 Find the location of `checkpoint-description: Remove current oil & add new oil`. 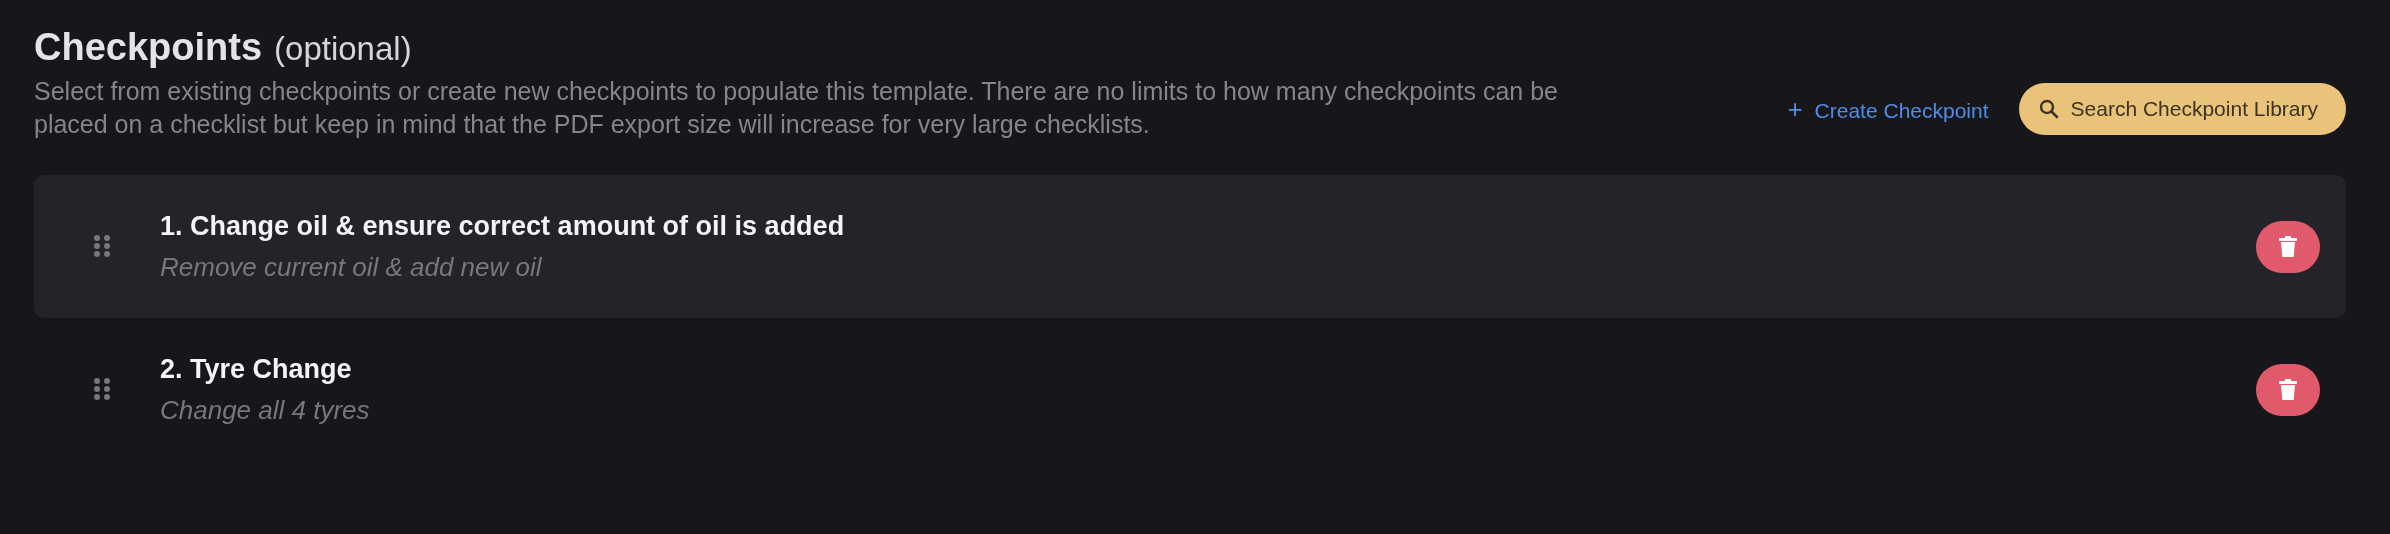

checkpoint-description: Remove current oil & add new oil is located at coordinates (351, 267).